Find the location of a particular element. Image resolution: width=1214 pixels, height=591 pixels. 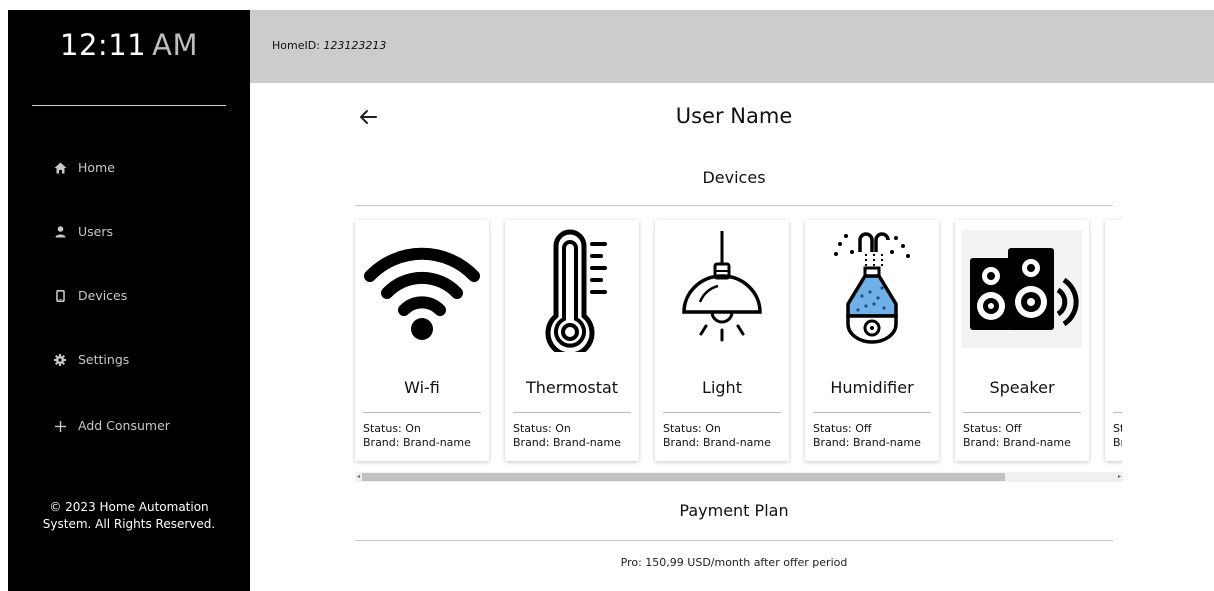

home-id-label: HomeID: is located at coordinates (296, 45).